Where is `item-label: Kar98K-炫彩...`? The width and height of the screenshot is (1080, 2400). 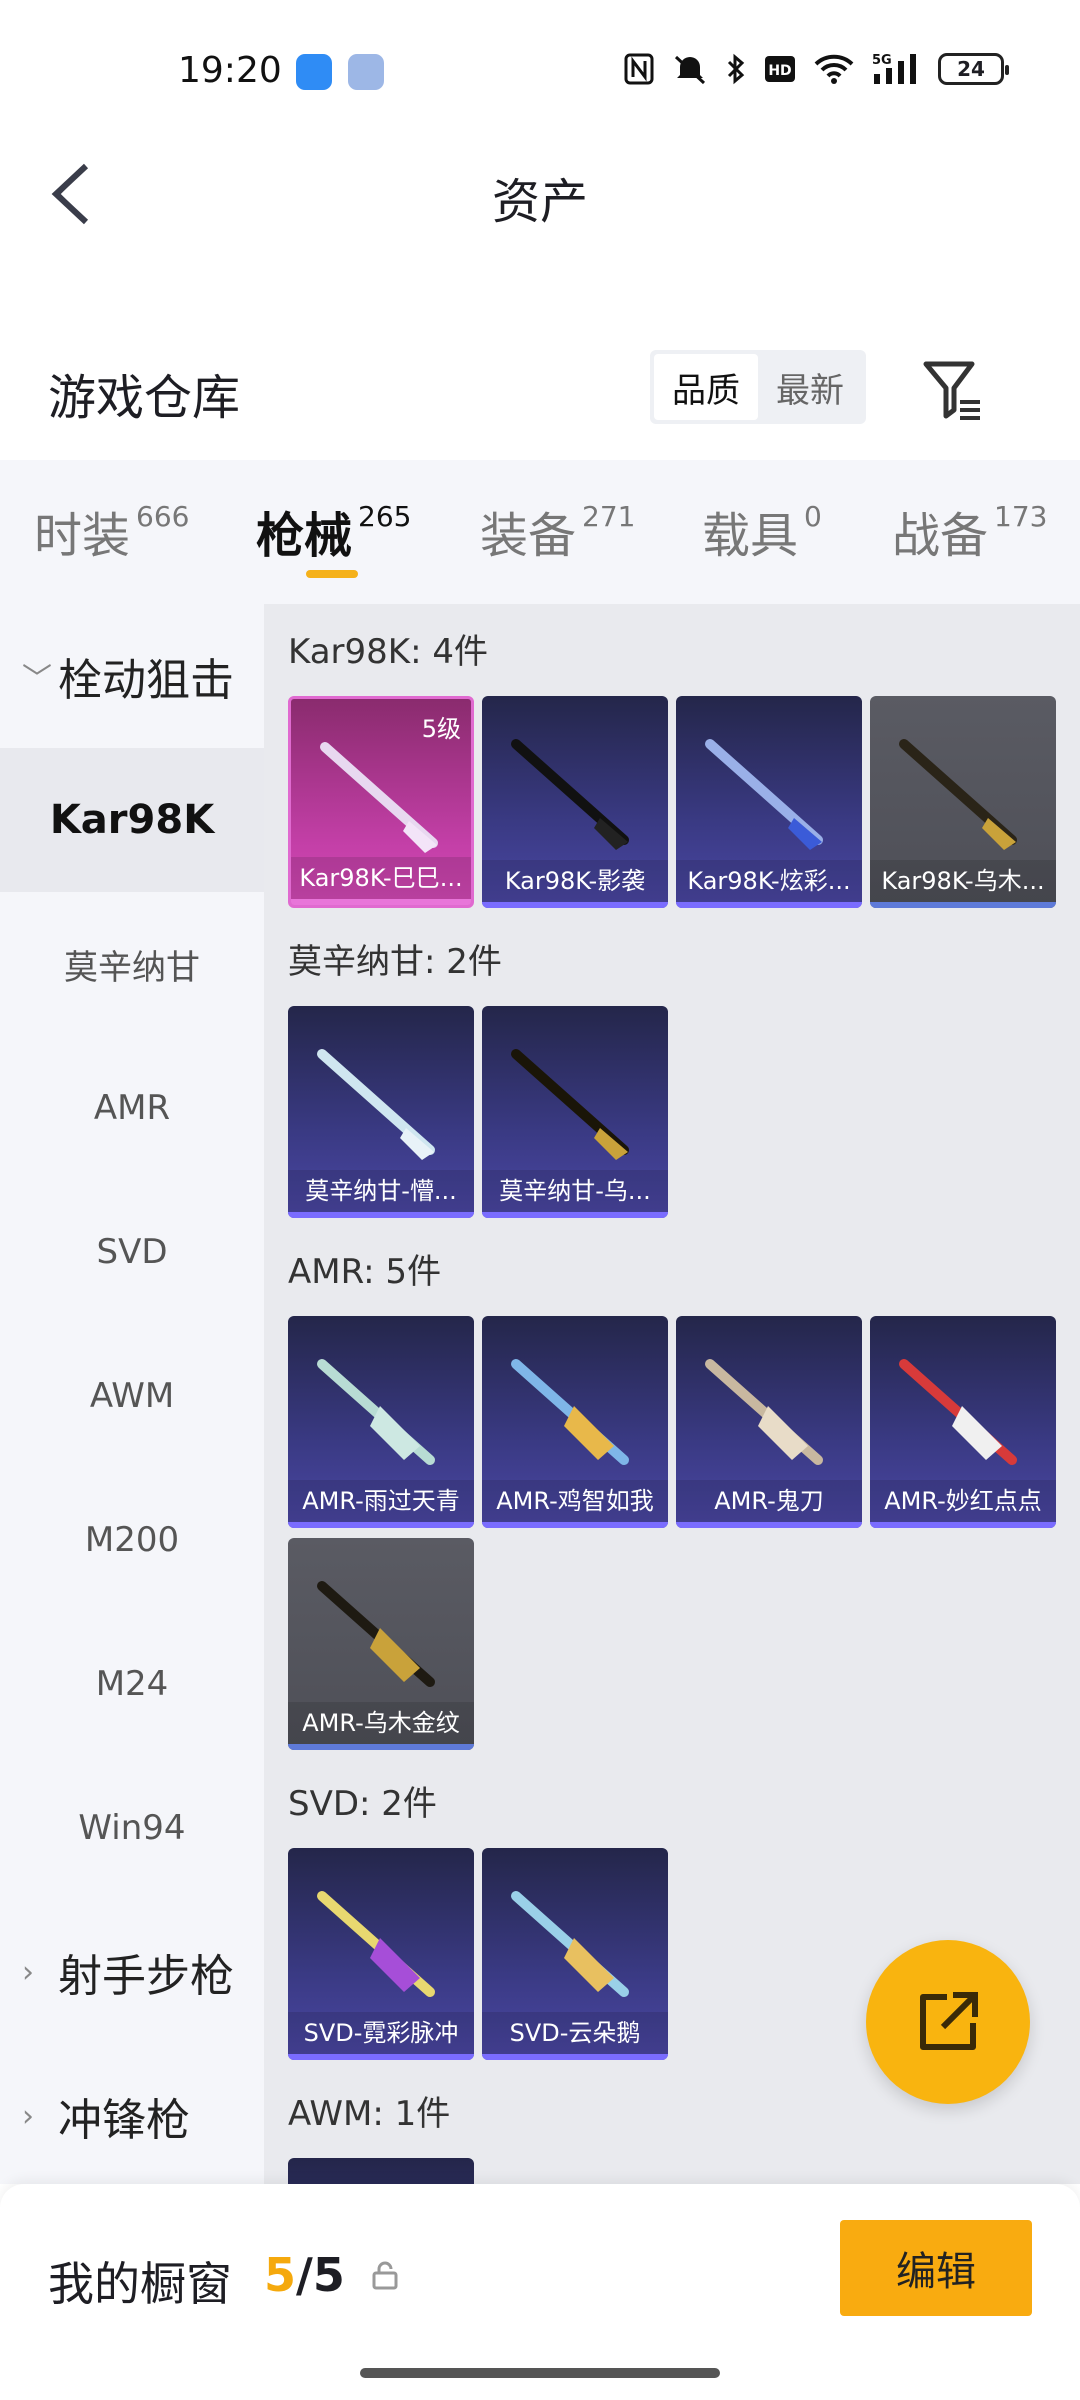 item-label: Kar98K-炫彩... is located at coordinates (769, 881).